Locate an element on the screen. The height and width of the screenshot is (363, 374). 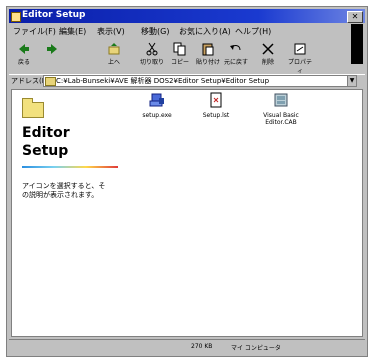
up-label: 上へ is located at coordinates (113, 62).